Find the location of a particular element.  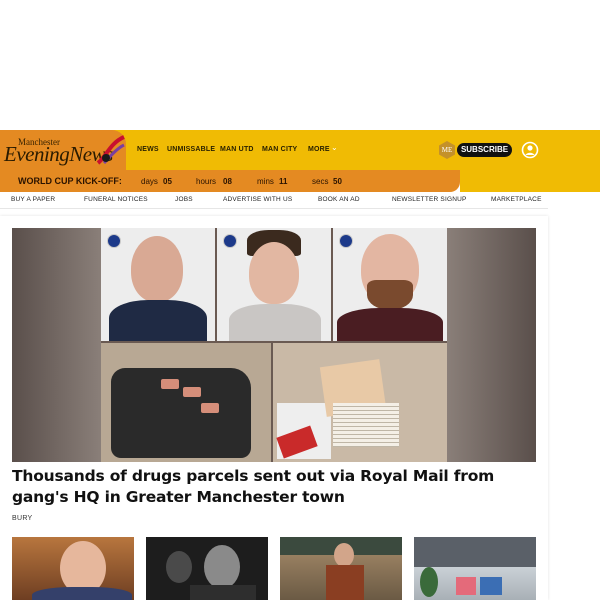

hero-blur-right is located at coordinates (491, 345).